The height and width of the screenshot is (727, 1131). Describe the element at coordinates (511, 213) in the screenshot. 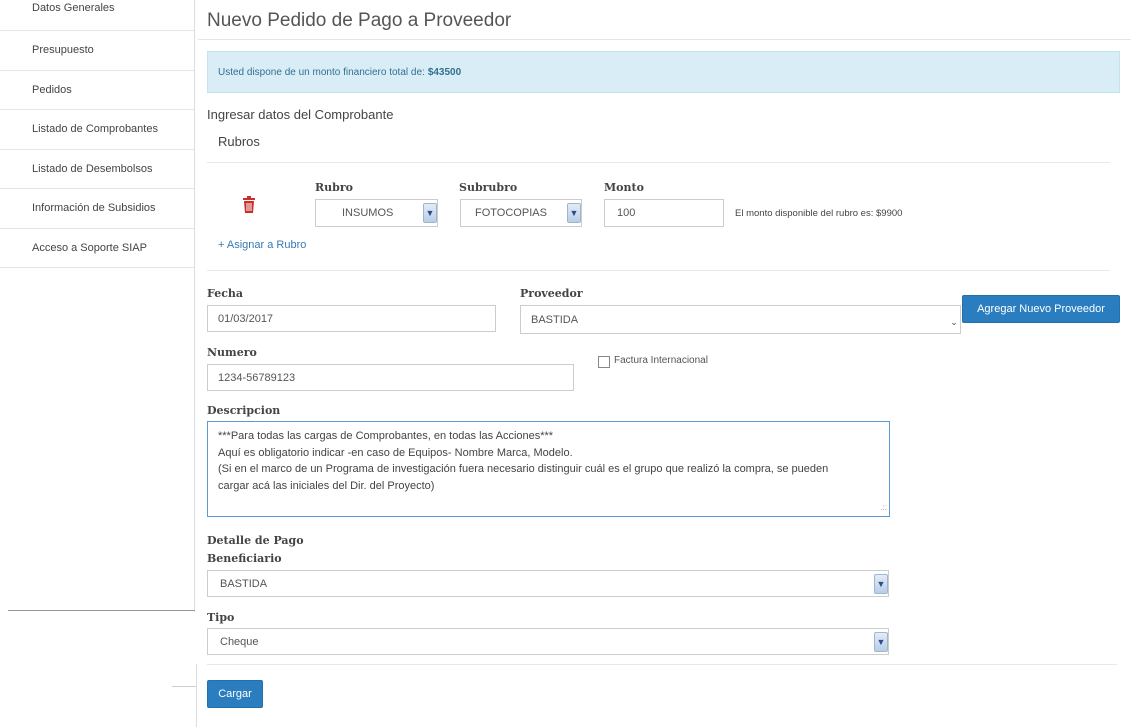

I see `subrubro-select-value: FOTOCOPIAS` at that location.